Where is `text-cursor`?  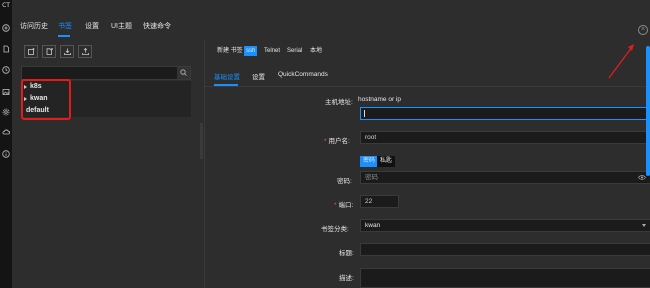 text-cursor is located at coordinates (364, 113).